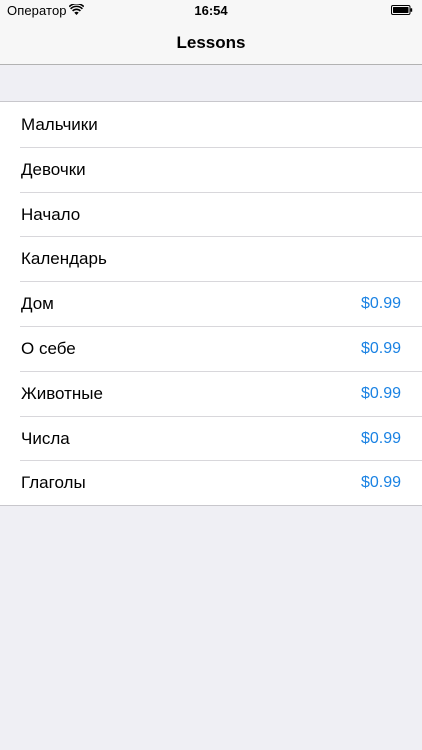  Describe the element at coordinates (53, 169) in the screenshot. I see `lesson-title: Девочки` at that location.